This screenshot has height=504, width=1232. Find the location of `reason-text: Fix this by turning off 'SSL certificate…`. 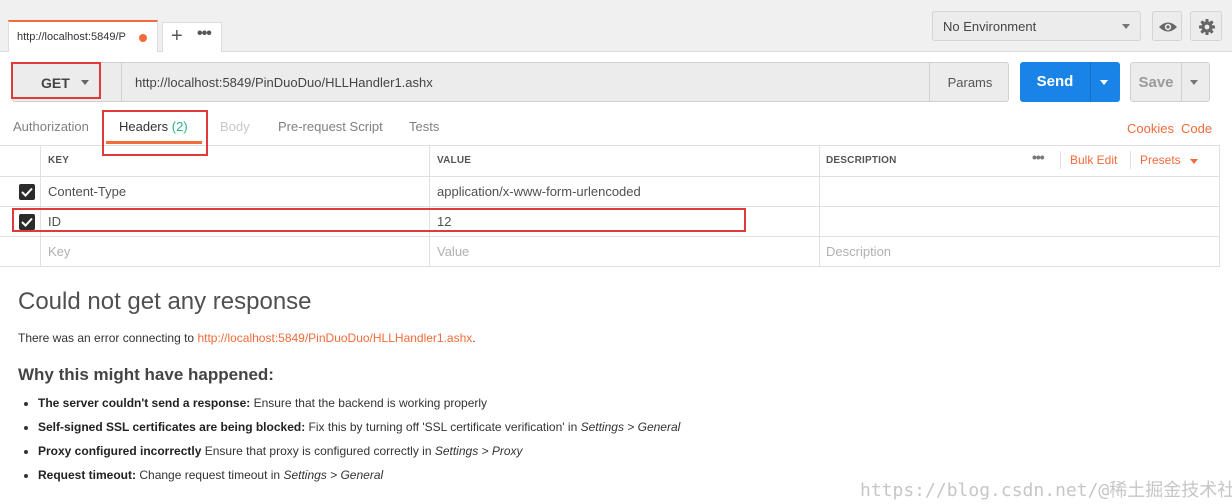

reason-text: Fix this by turning off 'SSL certificate… is located at coordinates (443, 427).